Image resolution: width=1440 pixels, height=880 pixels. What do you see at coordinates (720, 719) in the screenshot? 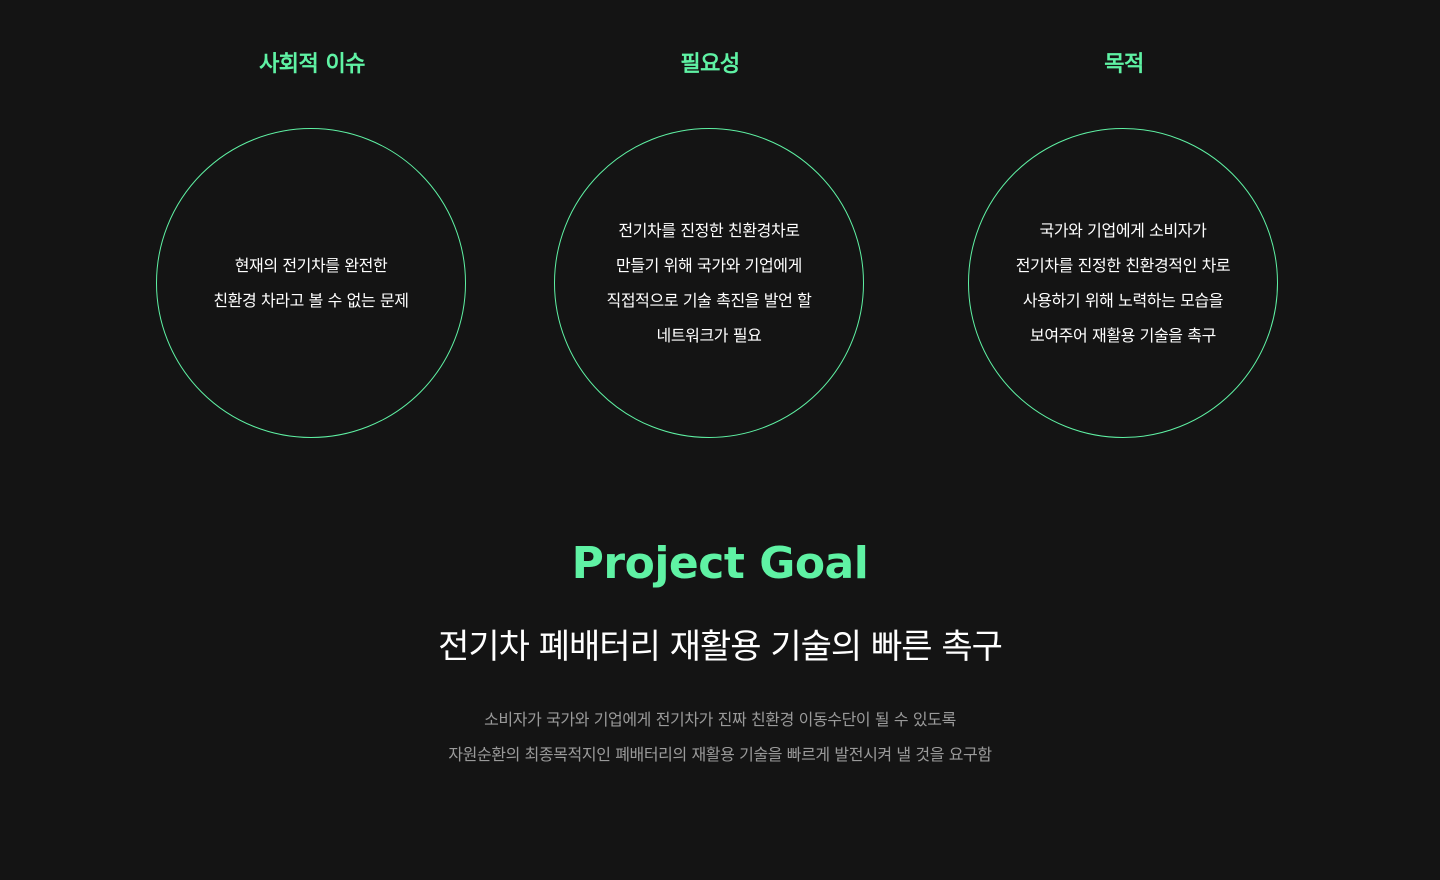
I see `description-line: 소비자가 국가와 기업에게 전기차가 진짜 친환경 이동수단이 될 수 있도록` at bounding box center [720, 719].